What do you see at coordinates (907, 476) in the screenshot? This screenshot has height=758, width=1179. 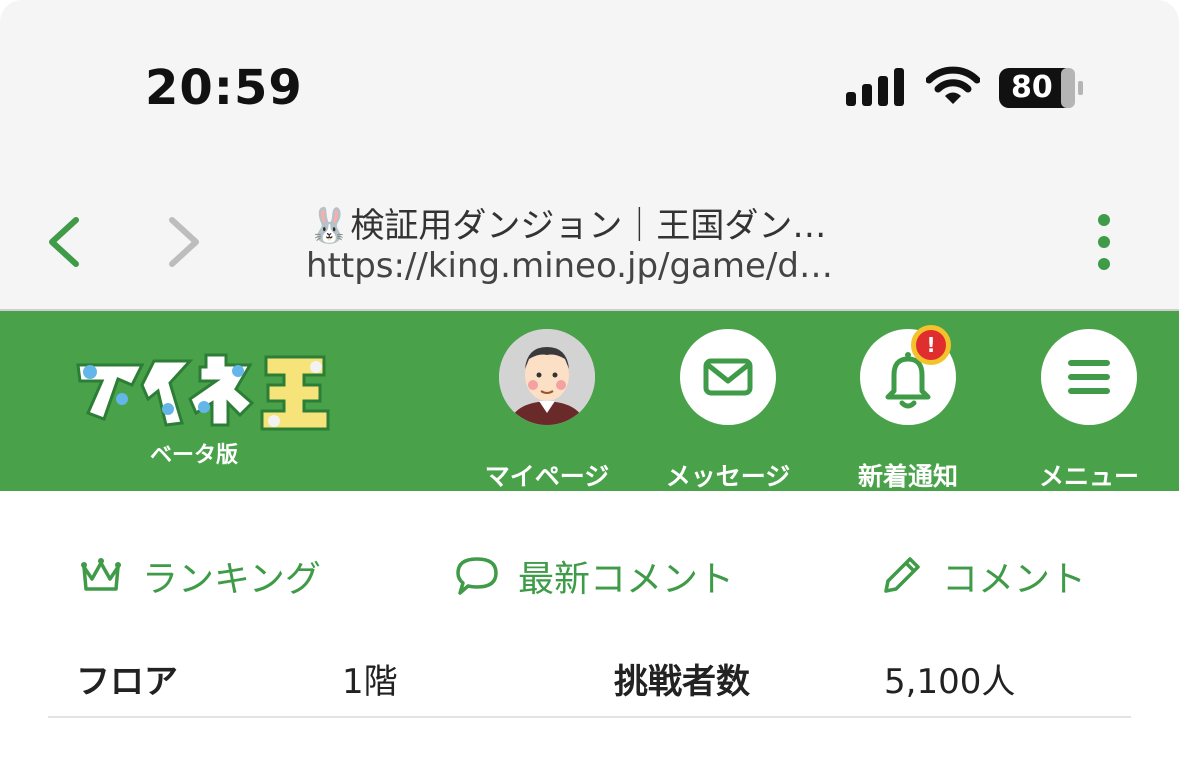 I see `notifications-label: 新着通知` at bounding box center [907, 476].